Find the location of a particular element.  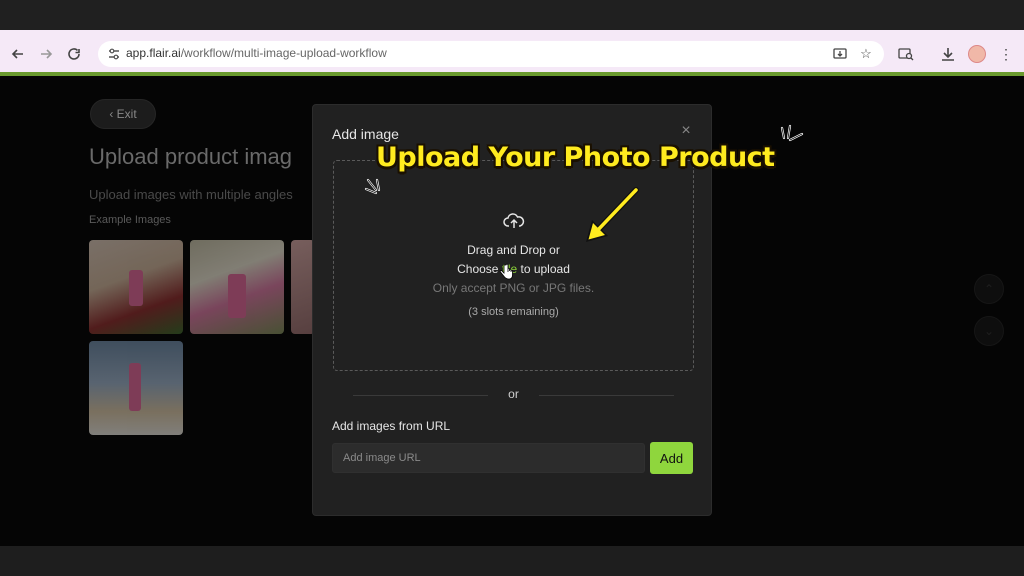

more-menu-icon: ⋮ is located at coordinates (1006, 54).